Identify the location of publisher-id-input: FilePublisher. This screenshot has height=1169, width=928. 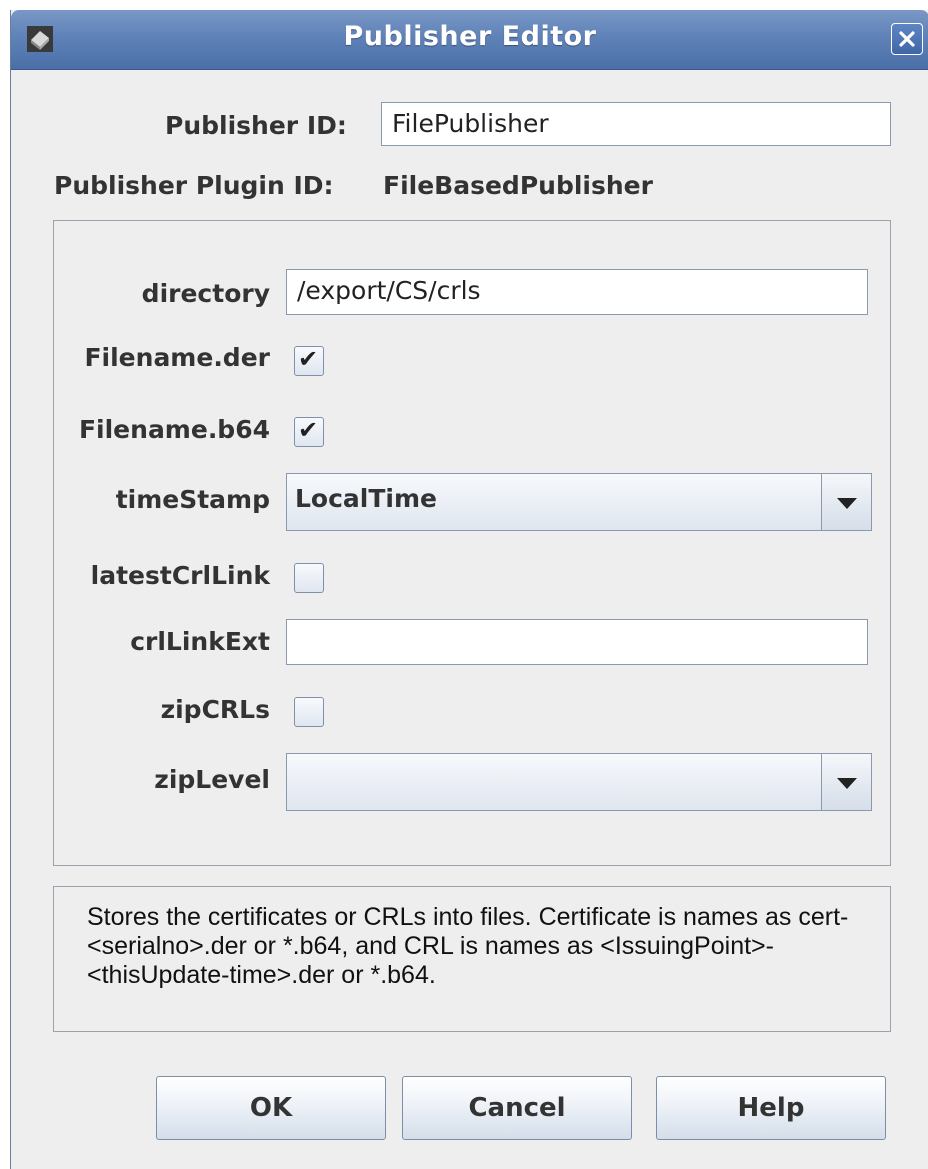
(636, 124).